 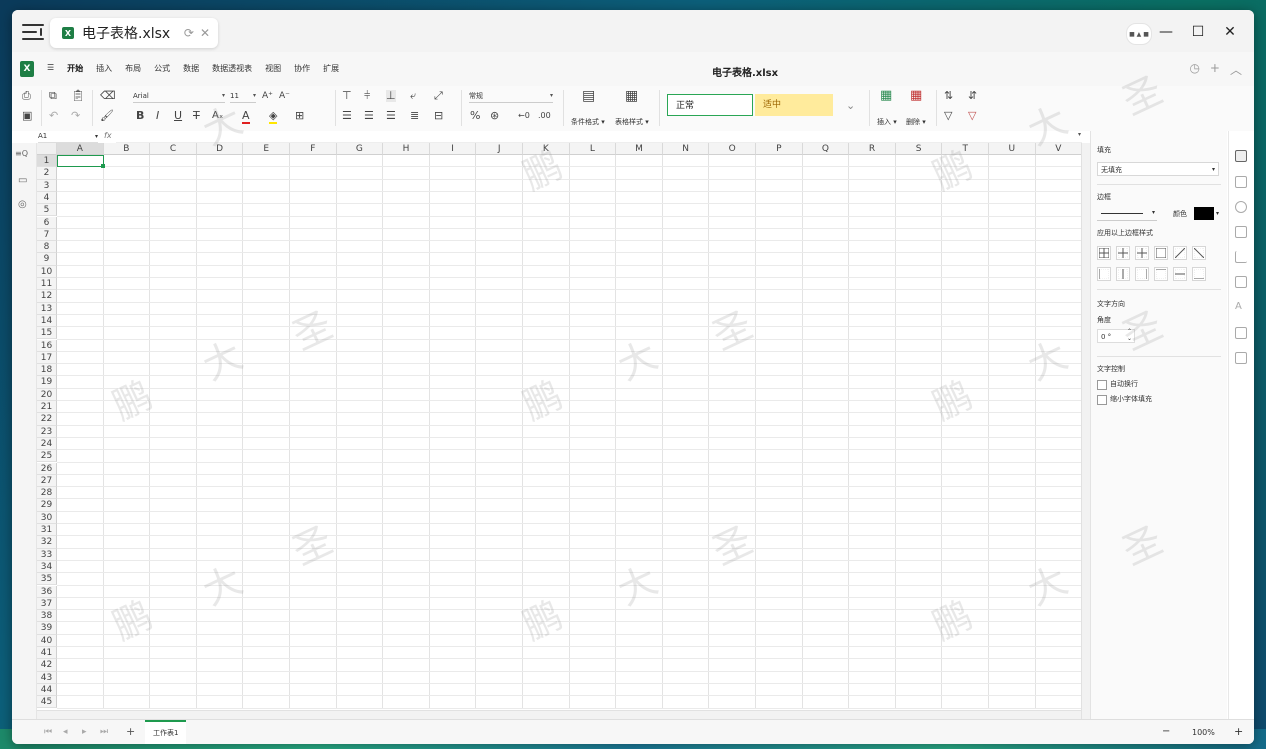 What do you see at coordinates (1180, 253) in the screenshot?
I see `diagonal-up-icon` at bounding box center [1180, 253].